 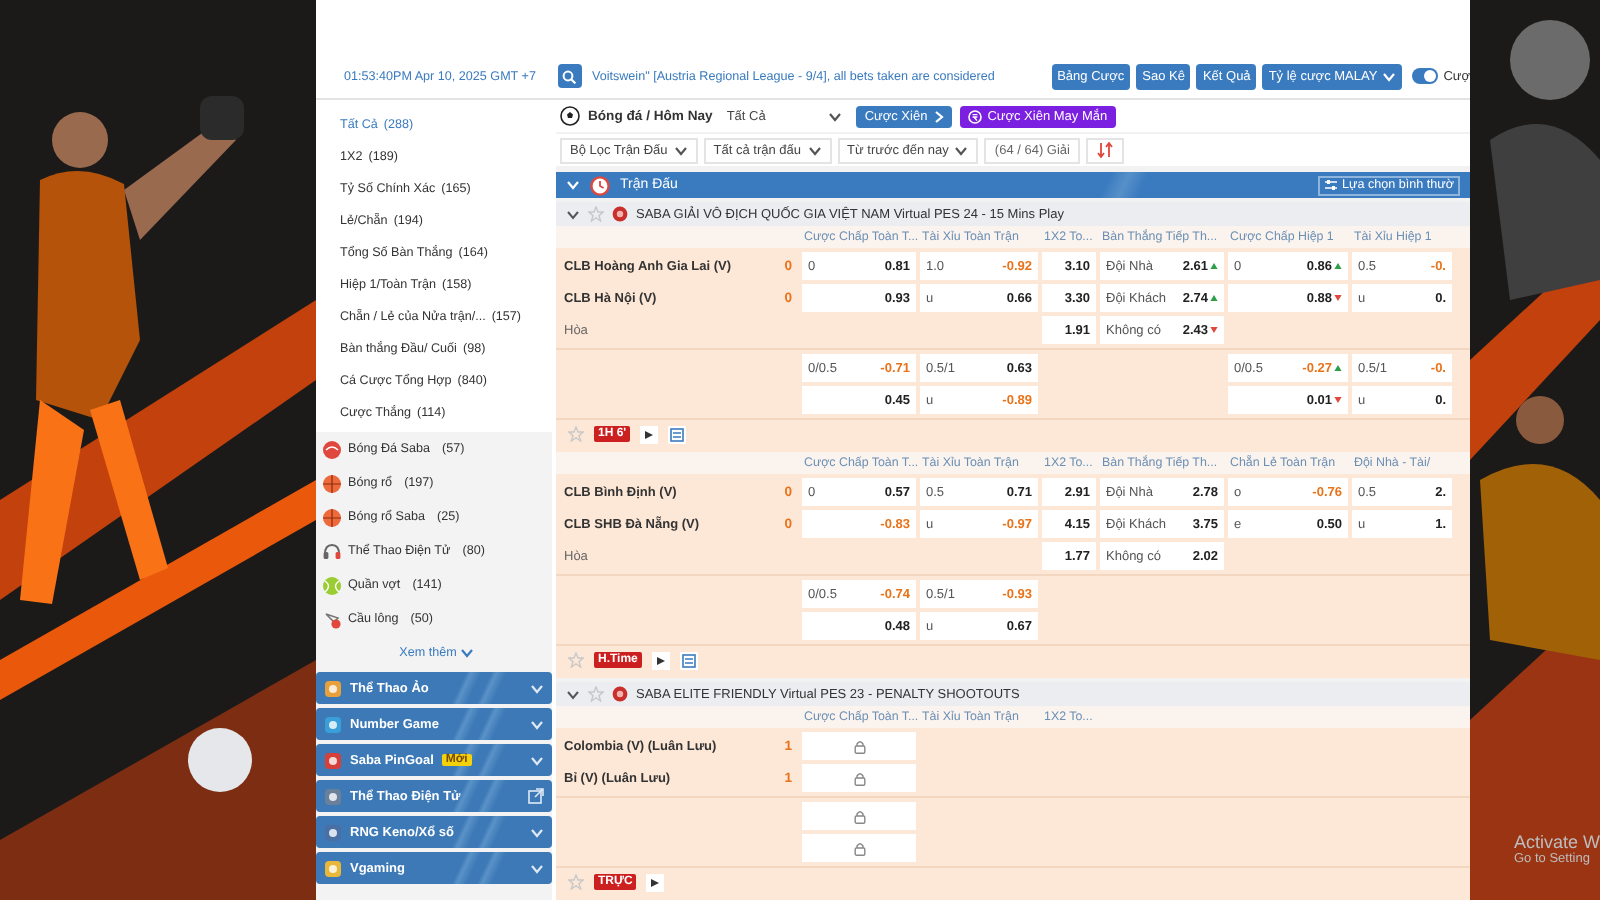 I want to click on search-icon, so click(x=569, y=76).